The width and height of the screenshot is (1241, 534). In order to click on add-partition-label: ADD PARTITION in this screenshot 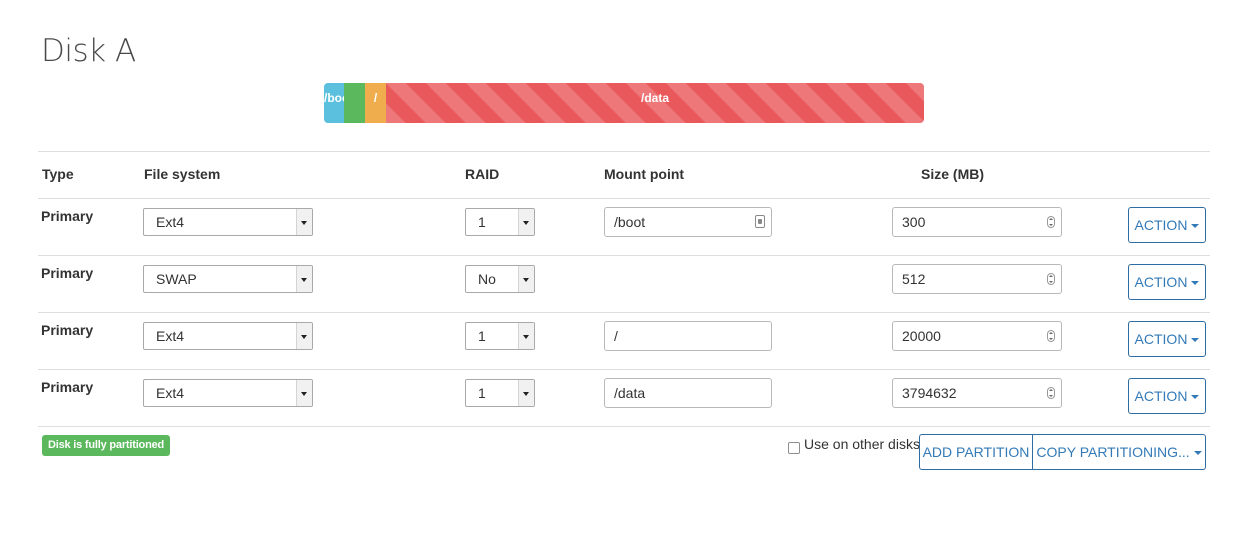, I will do `click(976, 452)`.